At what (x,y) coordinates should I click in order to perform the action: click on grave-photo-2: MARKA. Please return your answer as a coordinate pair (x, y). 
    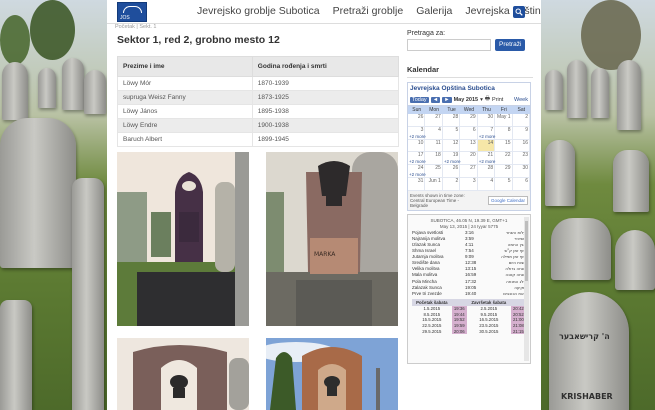
    Looking at the image, I should click on (332, 239).